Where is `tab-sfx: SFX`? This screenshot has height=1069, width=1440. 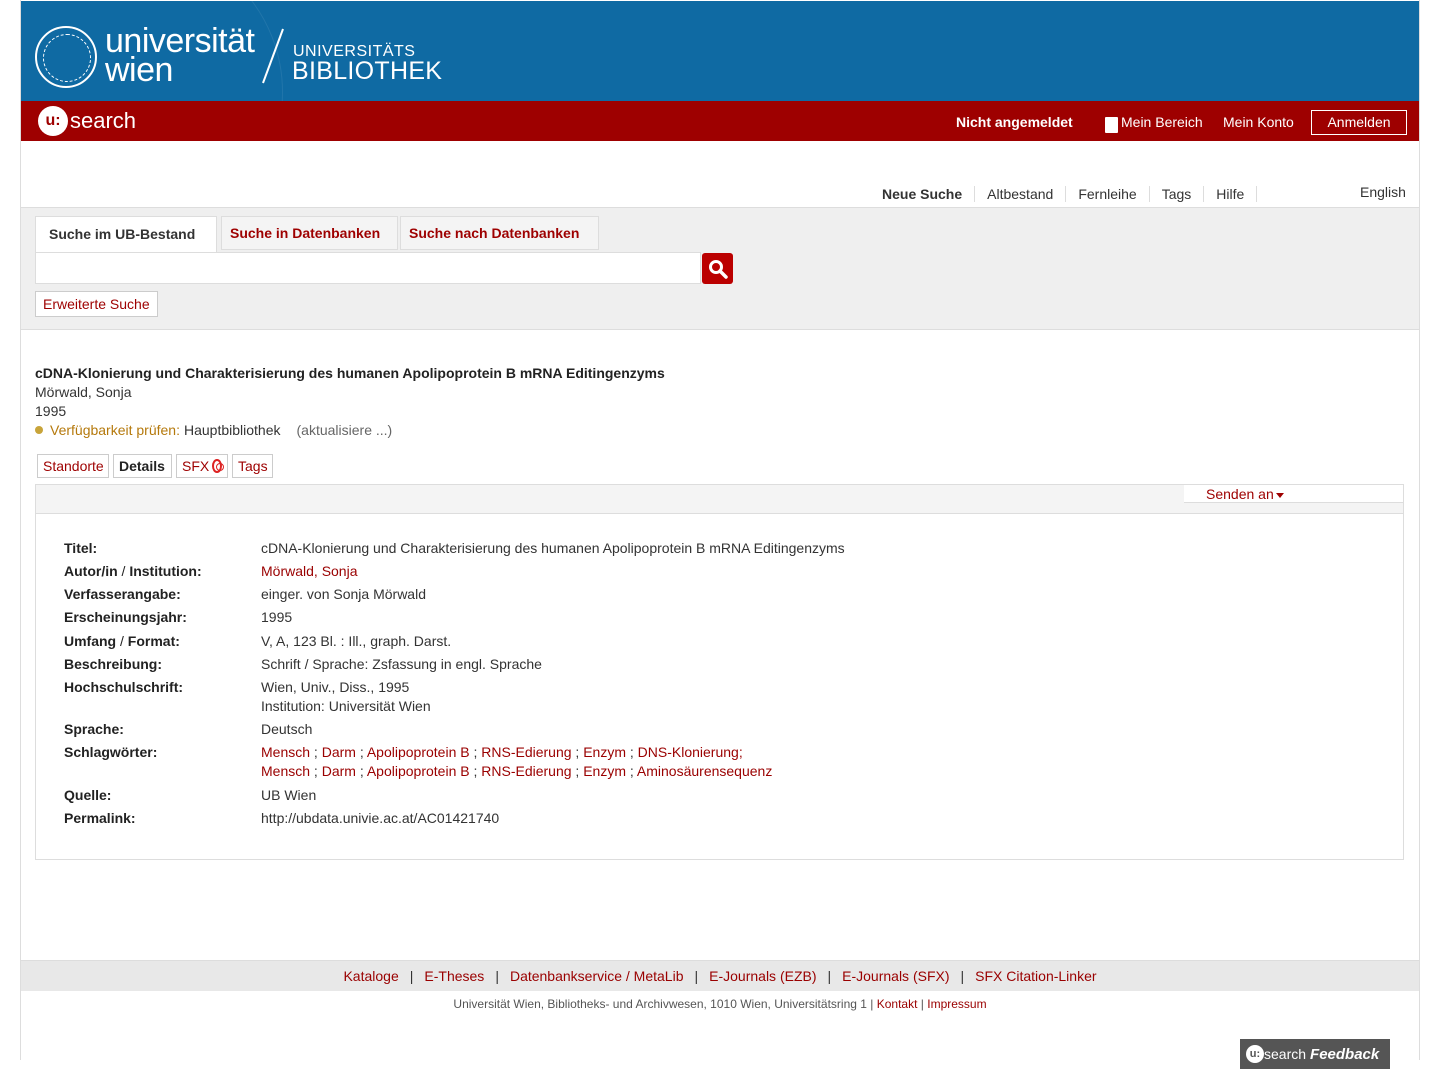
tab-sfx: SFX is located at coordinates (202, 466).